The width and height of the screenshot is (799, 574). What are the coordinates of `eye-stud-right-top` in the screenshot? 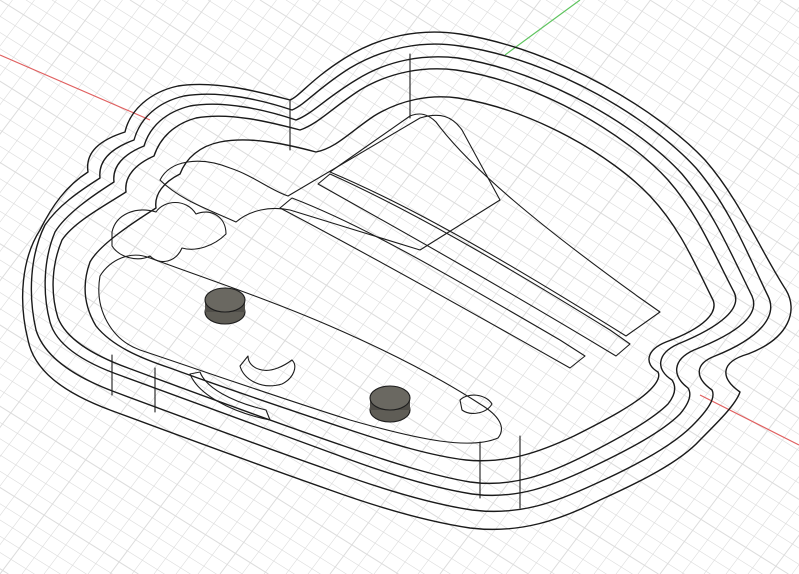 It's located at (390, 398).